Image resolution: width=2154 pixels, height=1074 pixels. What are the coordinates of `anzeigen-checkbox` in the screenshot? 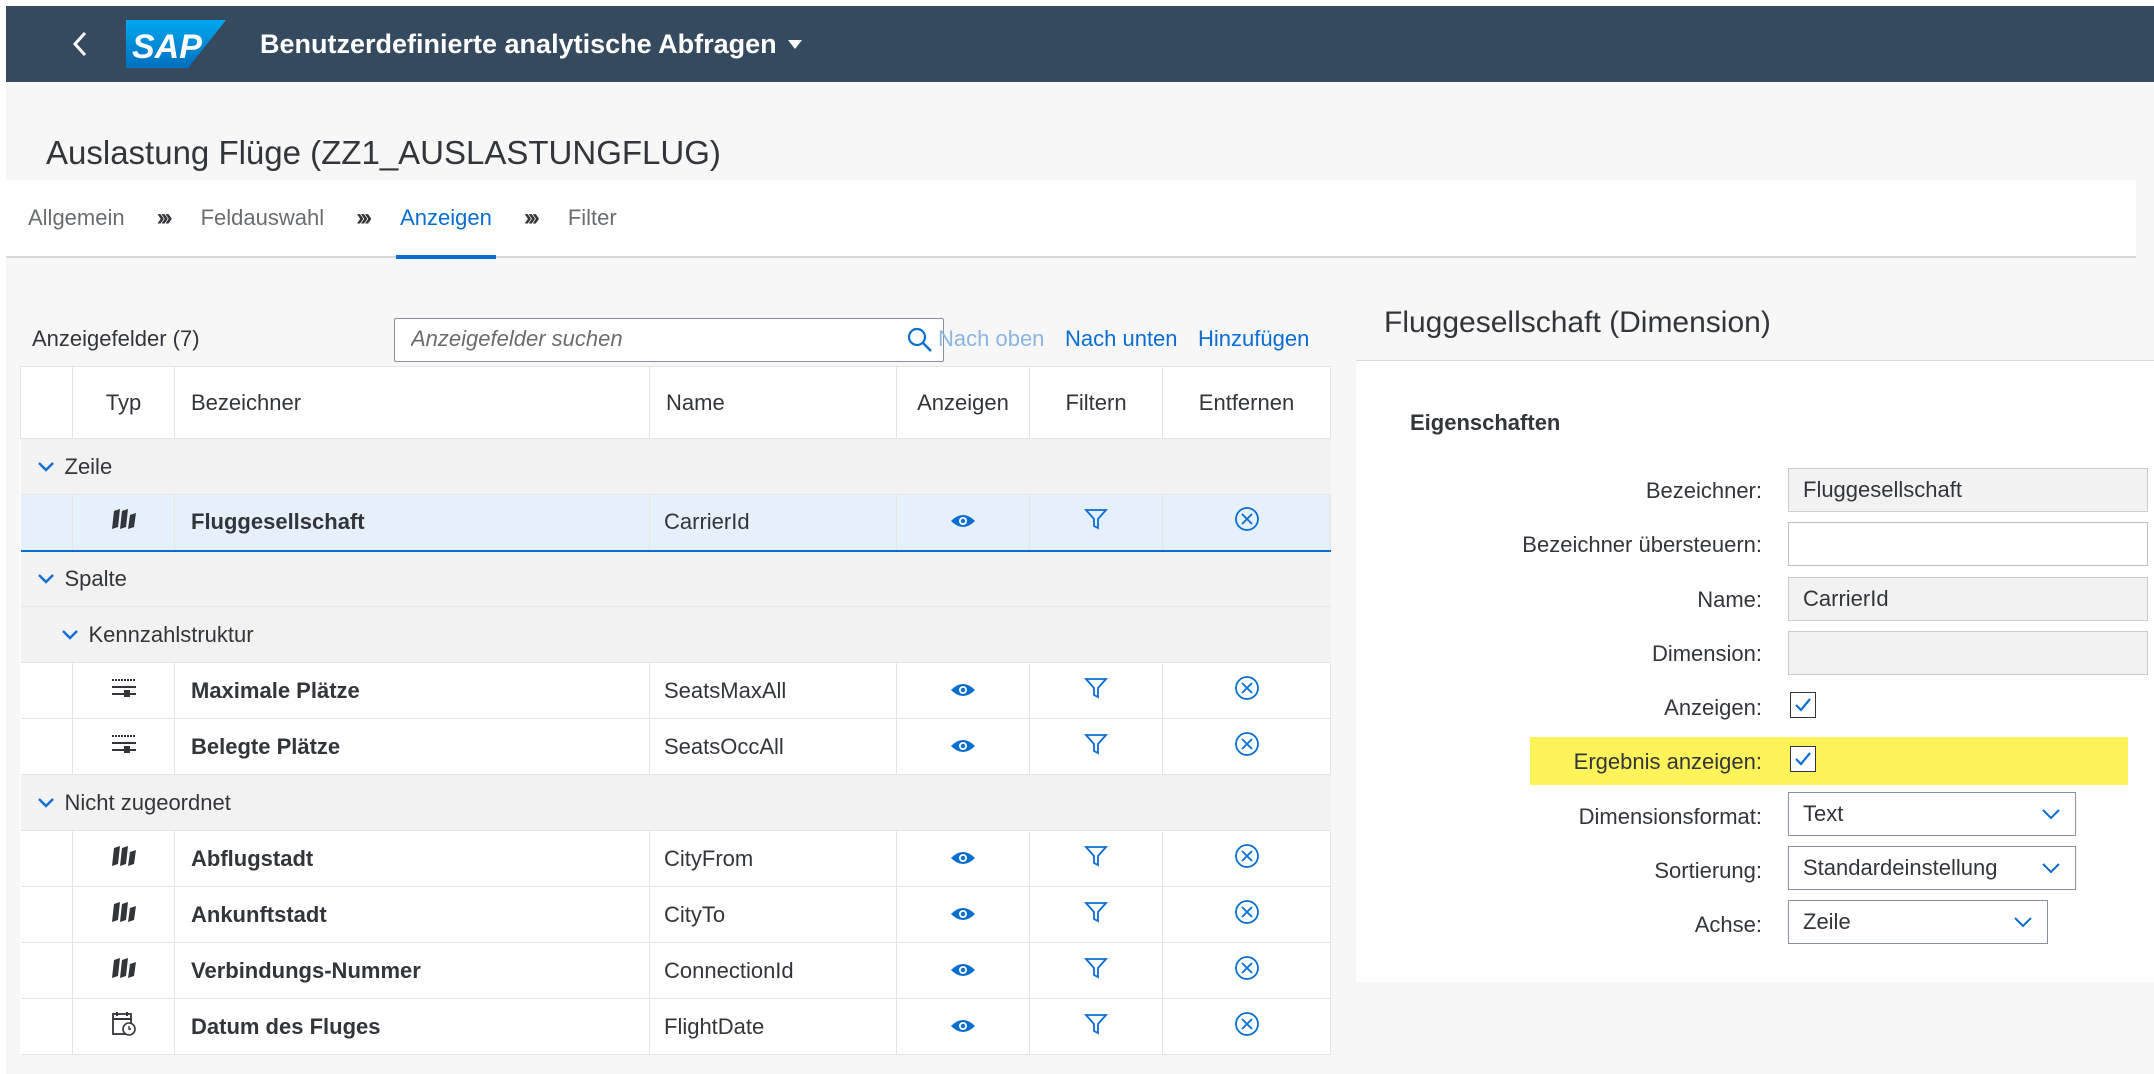 It's located at (1803, 705).